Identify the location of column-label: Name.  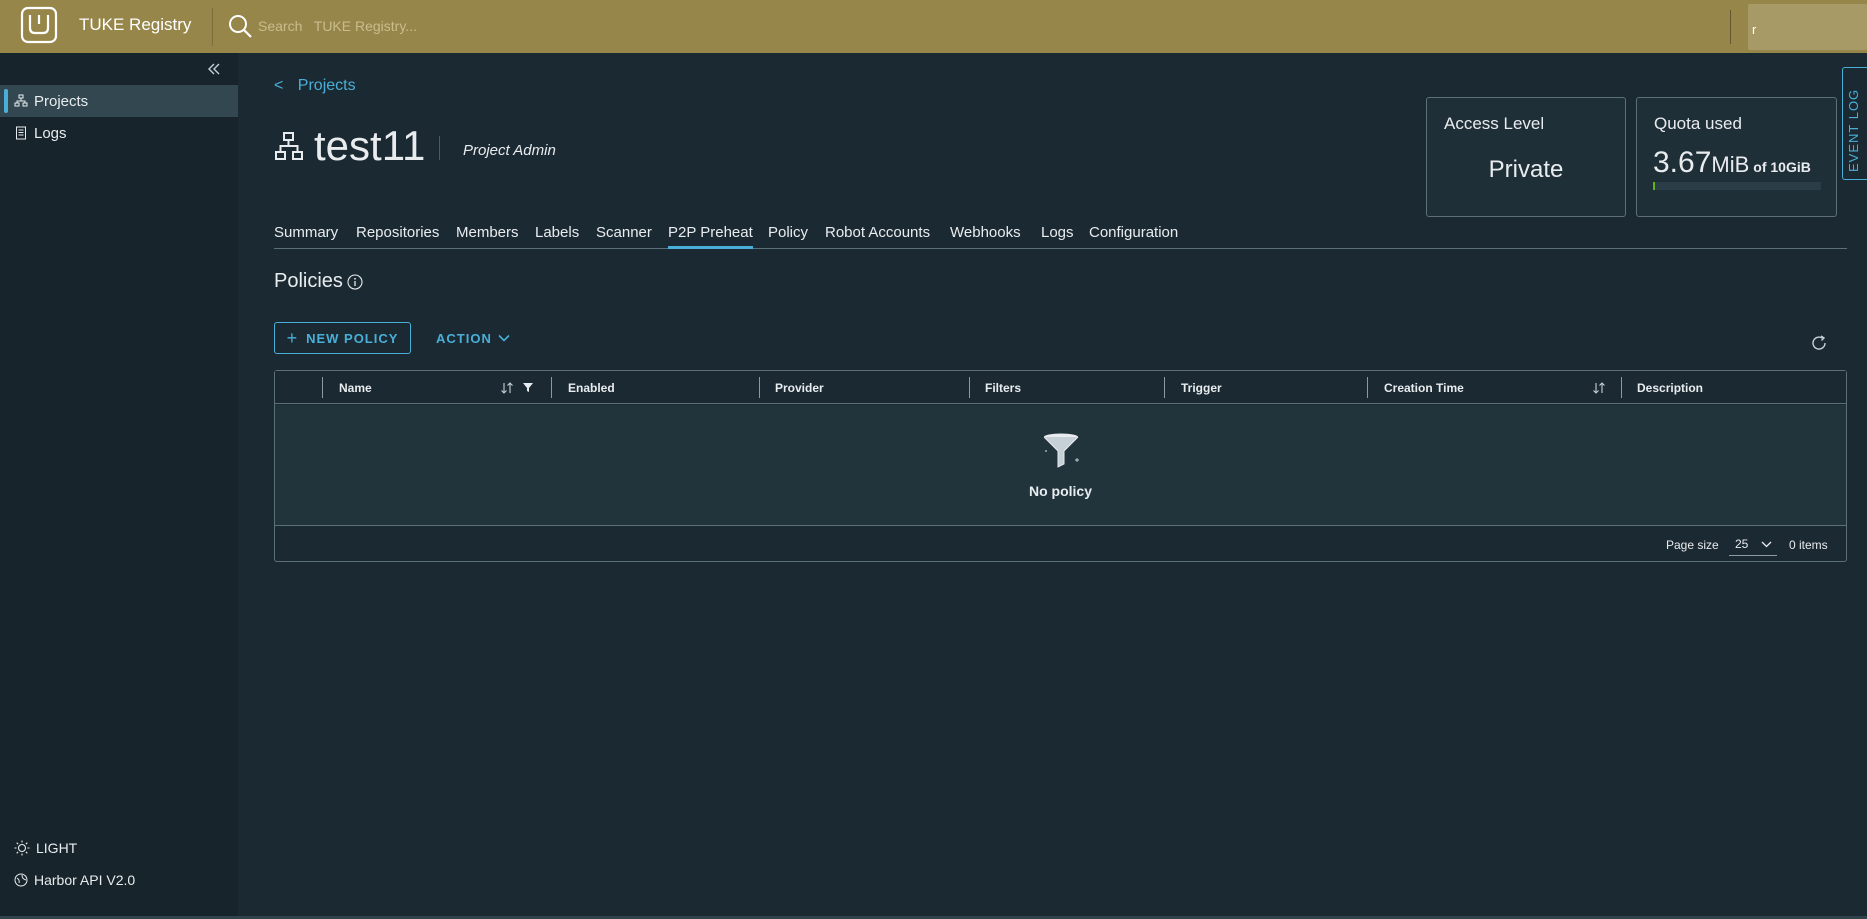
(355, 387).